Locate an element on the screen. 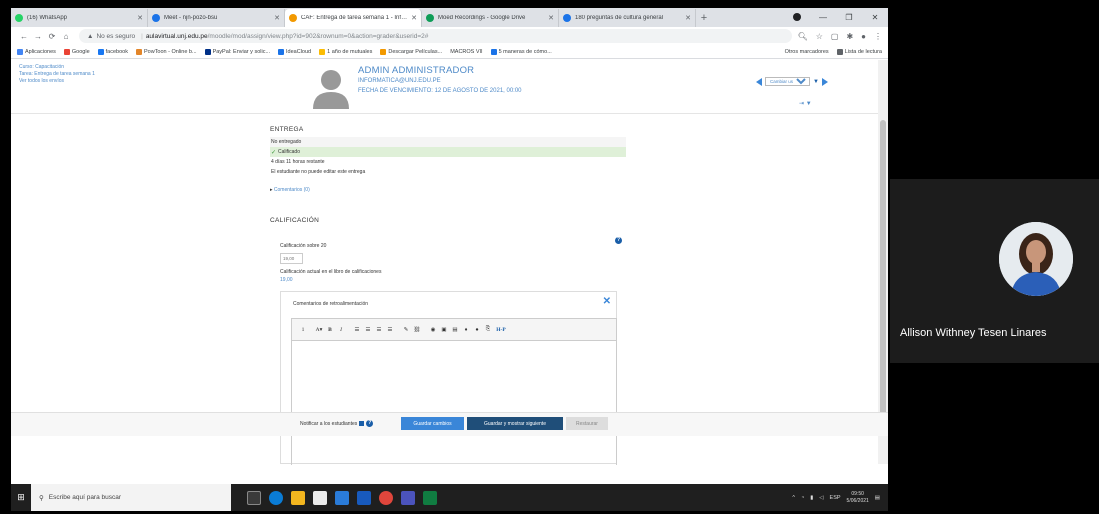 This screenshot has height=514, width=1099. reload-button: ⟳ is located at coordinates (52, 36).